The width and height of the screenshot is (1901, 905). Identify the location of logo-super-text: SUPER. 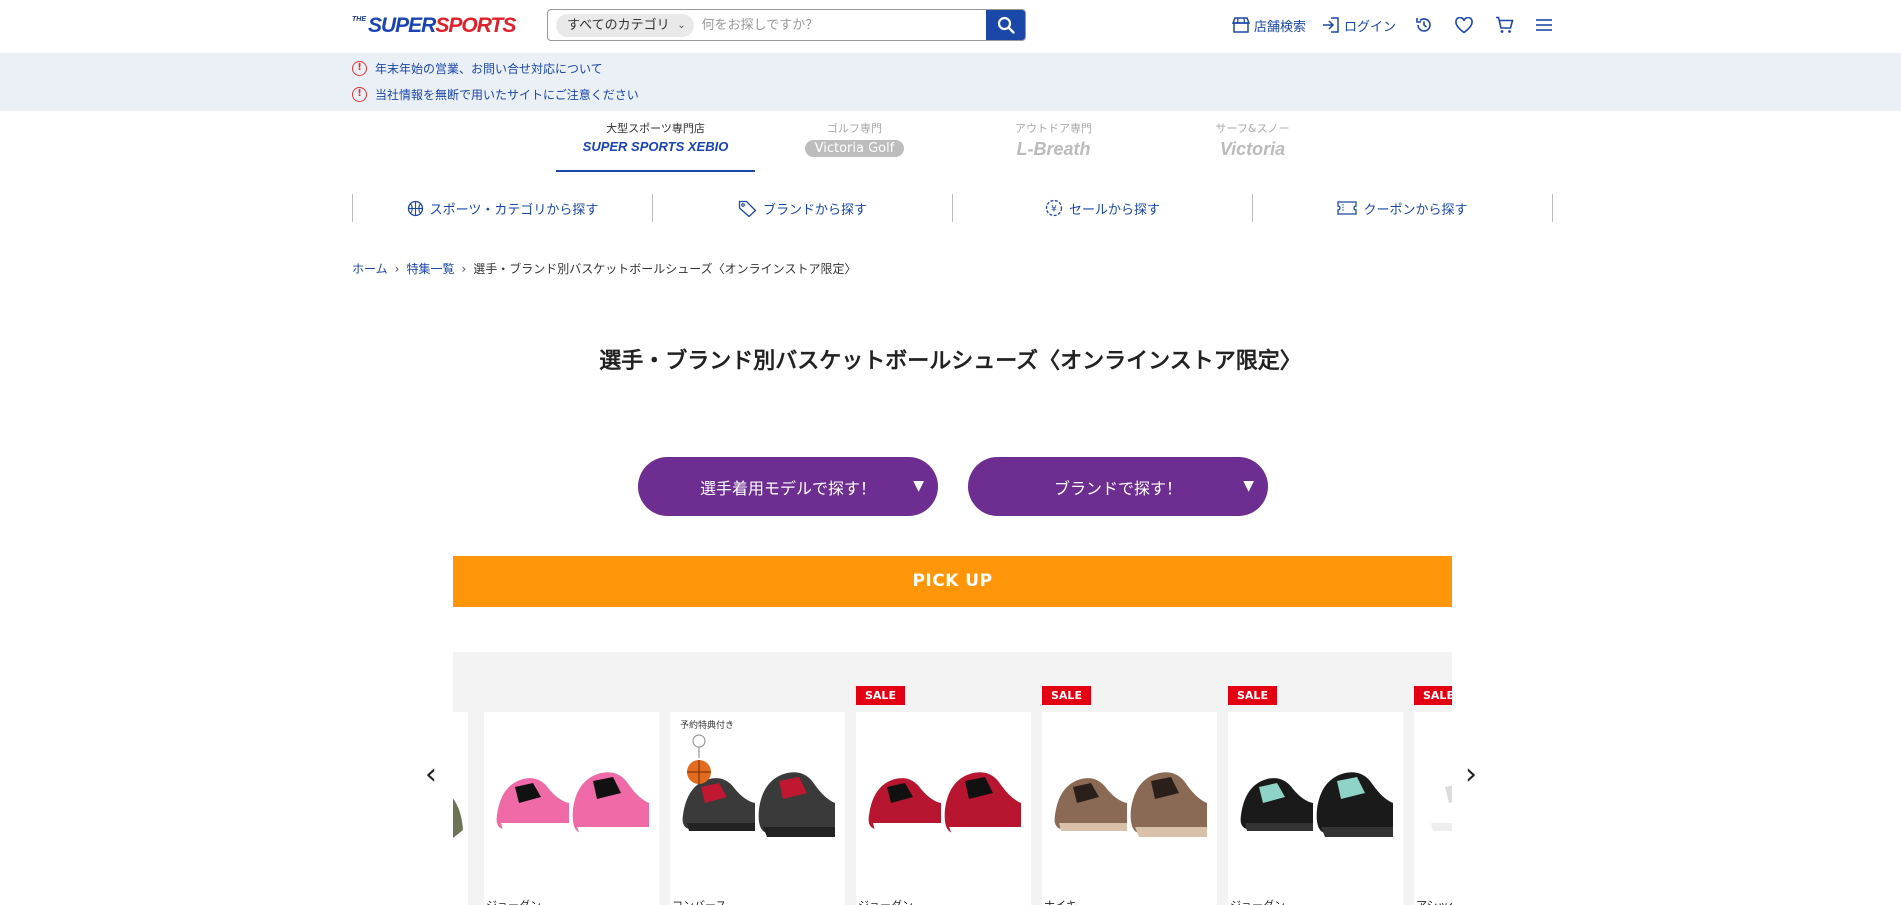
(402, 25).